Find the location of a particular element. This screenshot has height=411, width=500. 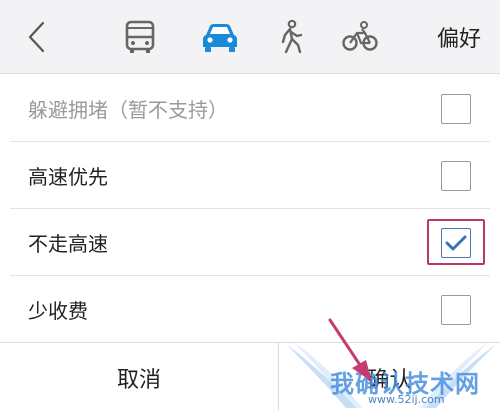

pedestrian-icon is located at coordinates (292, 36).